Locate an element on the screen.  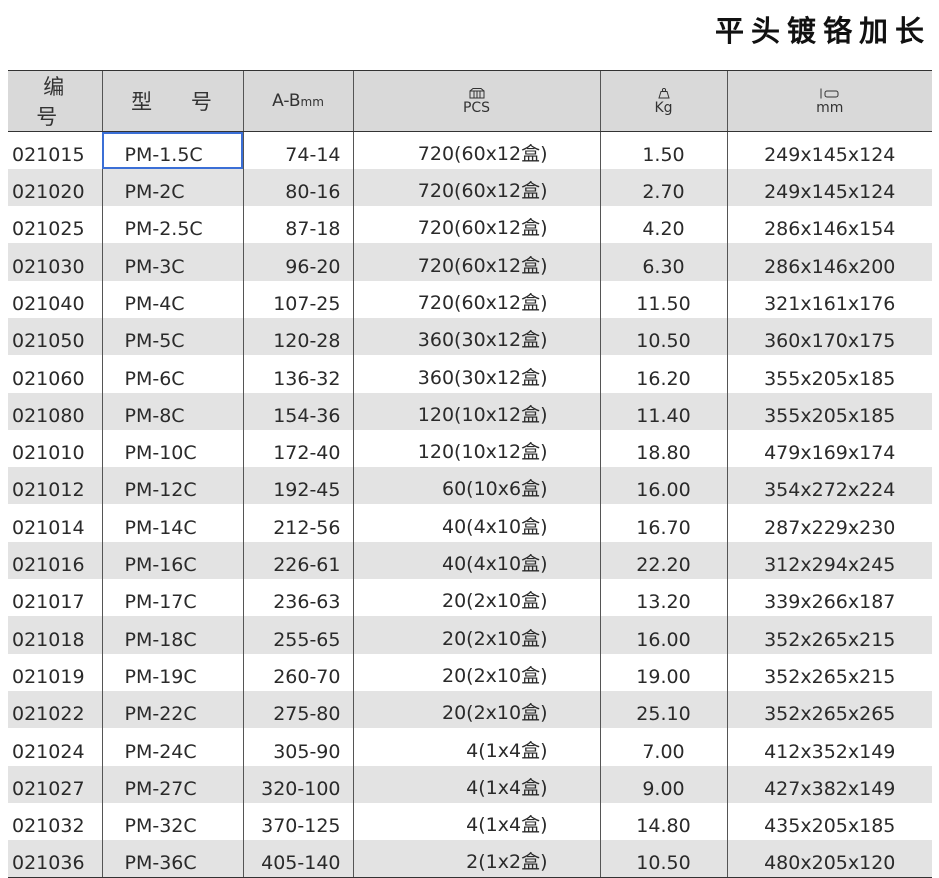
cell-dimensions: 339x266x187 is located at coordinates (829, 598).